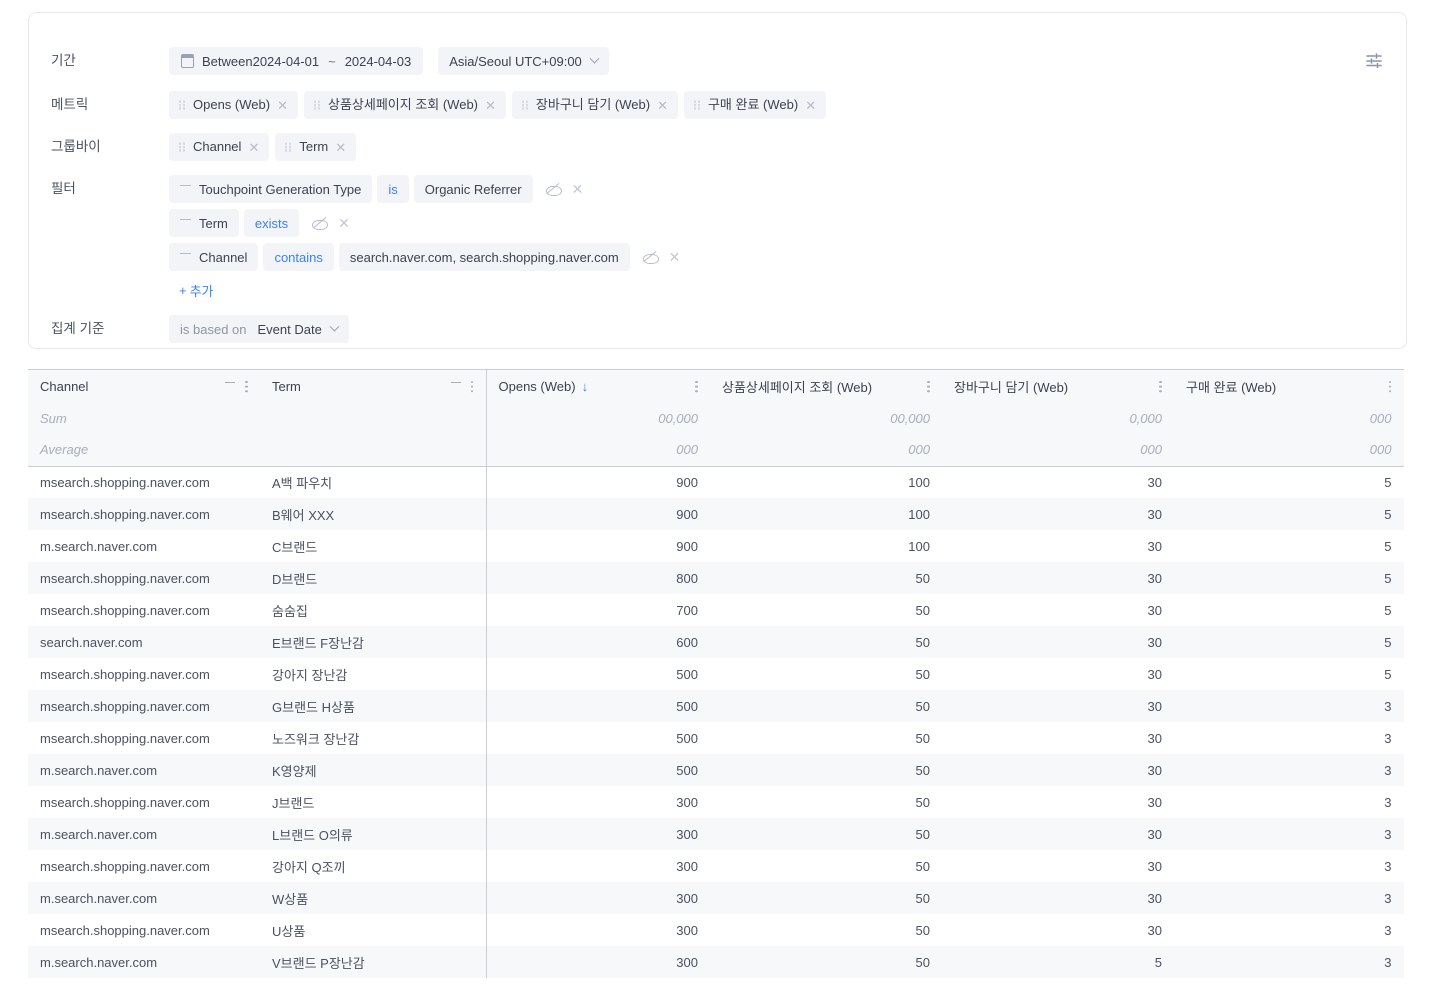 This screenshot has height=986, width=1436. What do you see at coordinates (373, 674) in the screenshot?
I see `term-cell: 강아지 장난감` at bounding box center [373, 674].